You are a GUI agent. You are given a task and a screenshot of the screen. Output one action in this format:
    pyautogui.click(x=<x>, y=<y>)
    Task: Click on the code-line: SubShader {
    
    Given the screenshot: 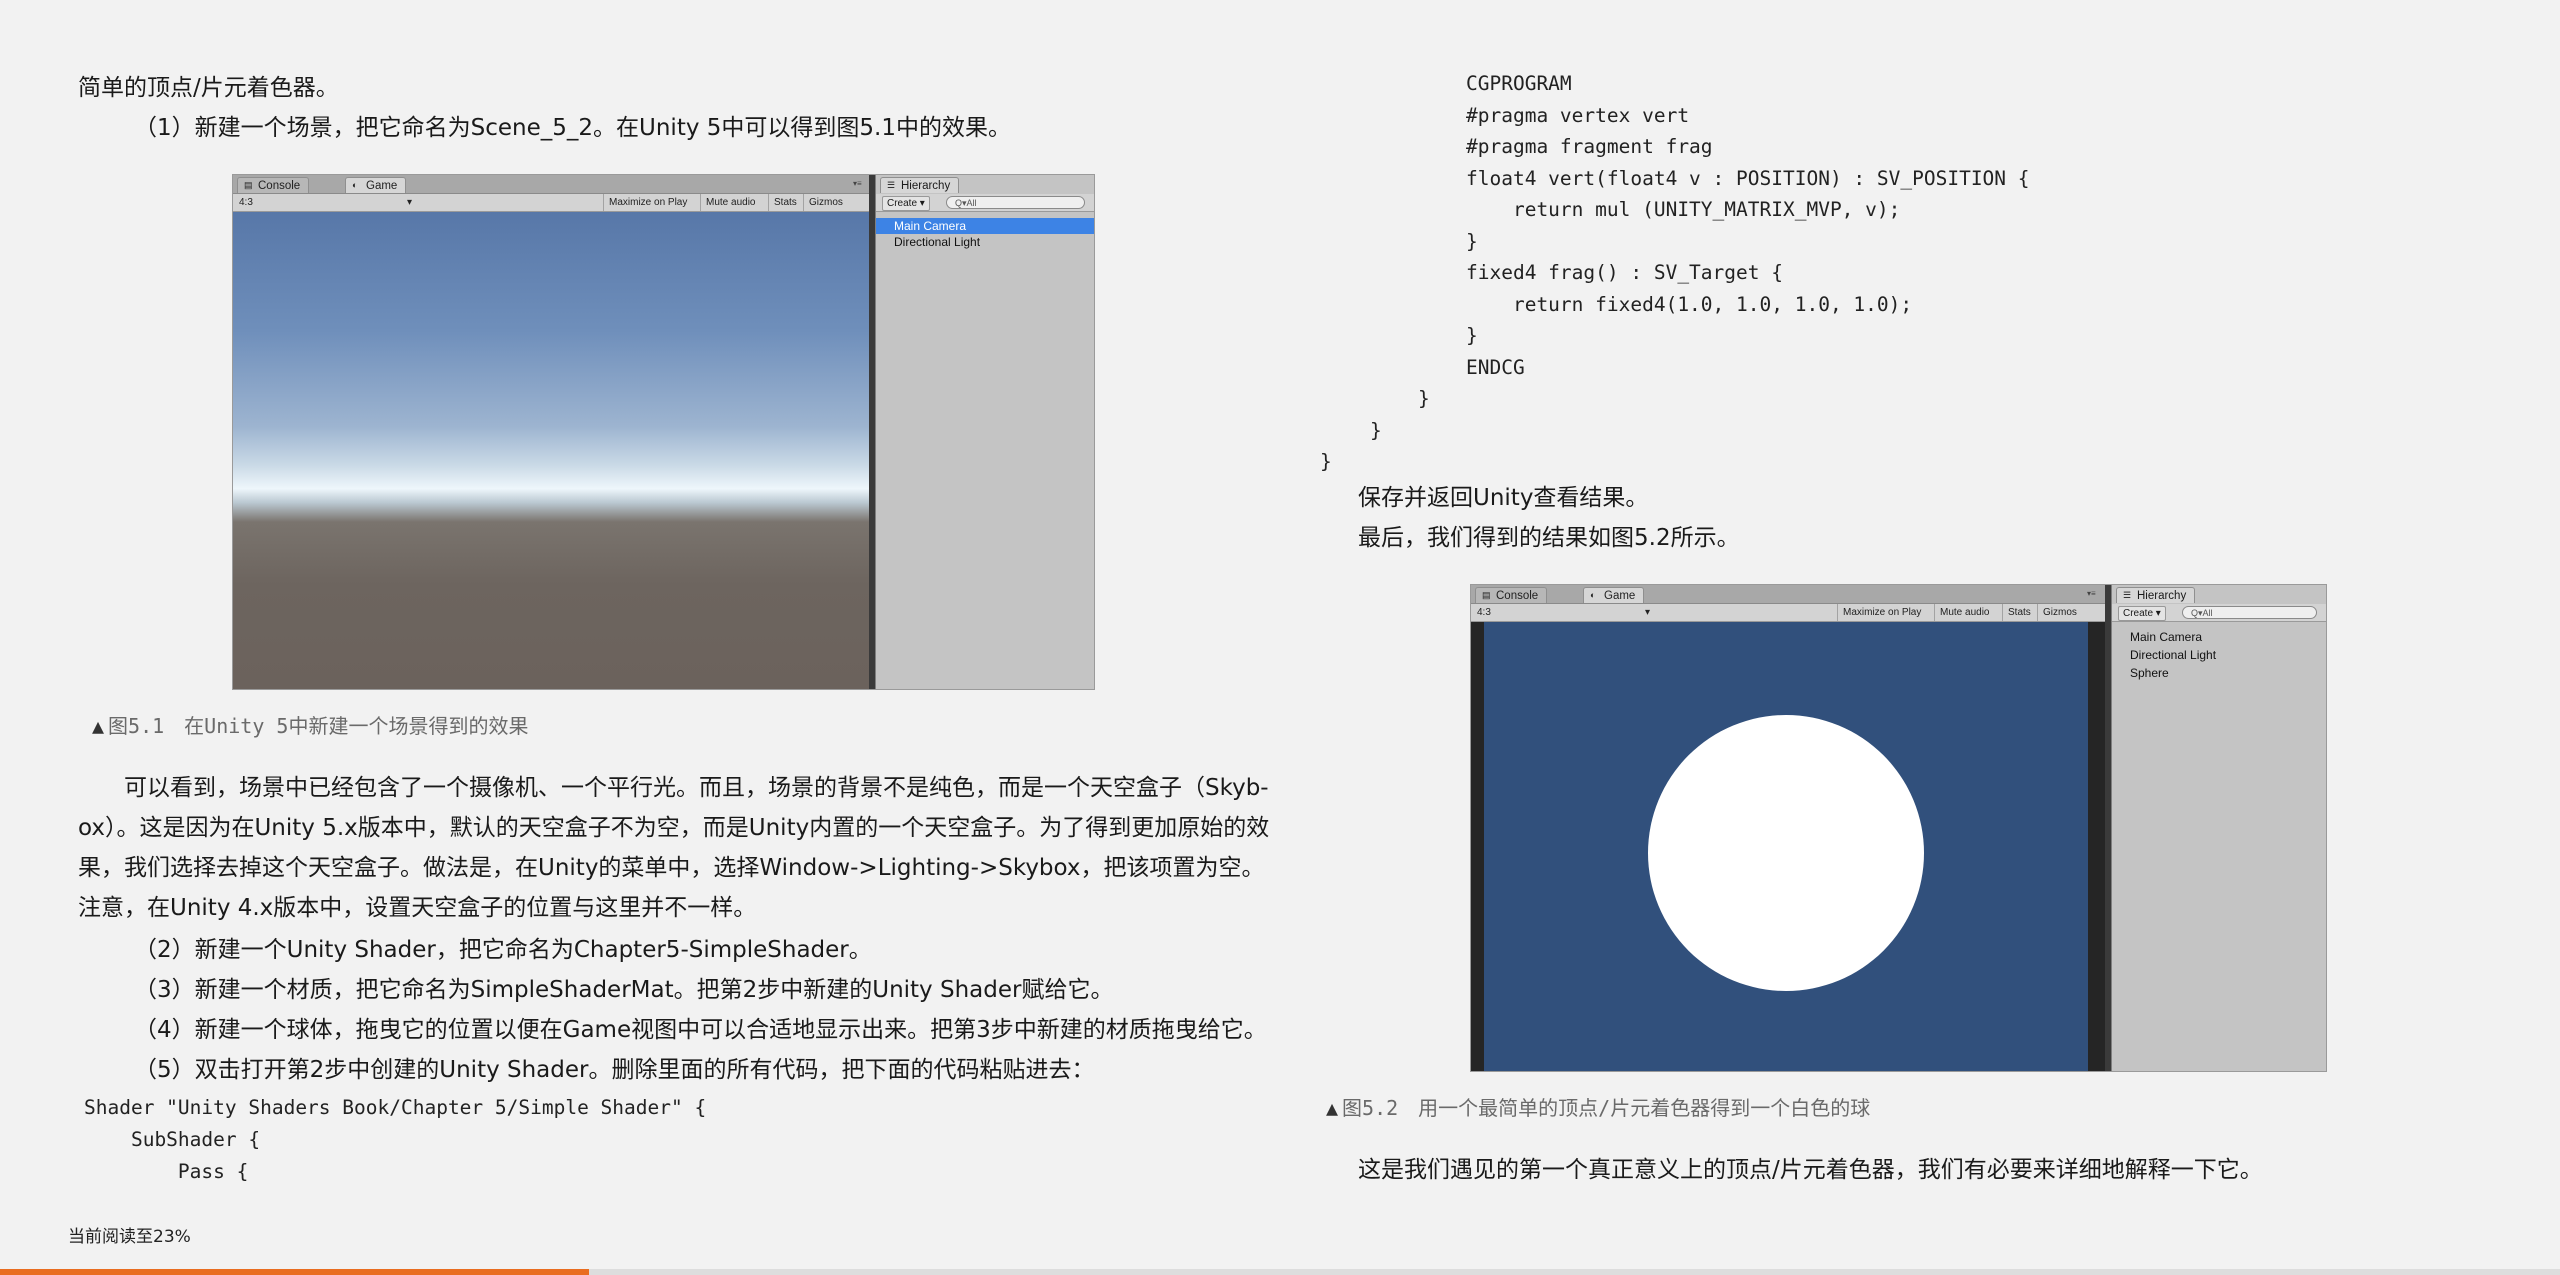 What is the action you would take?
    pyautogui.click(x=172, y=1139)
    